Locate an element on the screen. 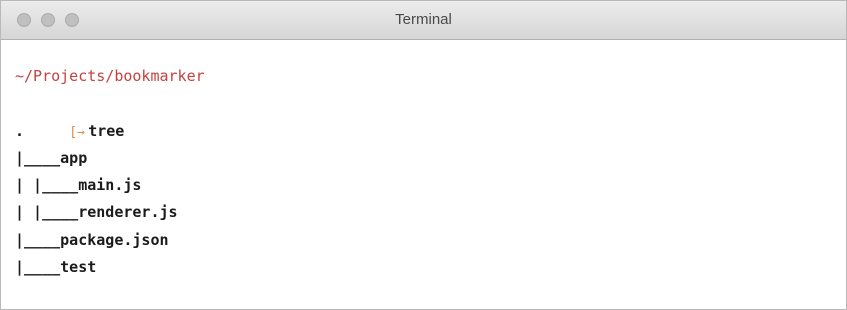 This screenshot has height=310, width=847. tree-output-line: | |____renderer.js is located at coordinates (96, 212).